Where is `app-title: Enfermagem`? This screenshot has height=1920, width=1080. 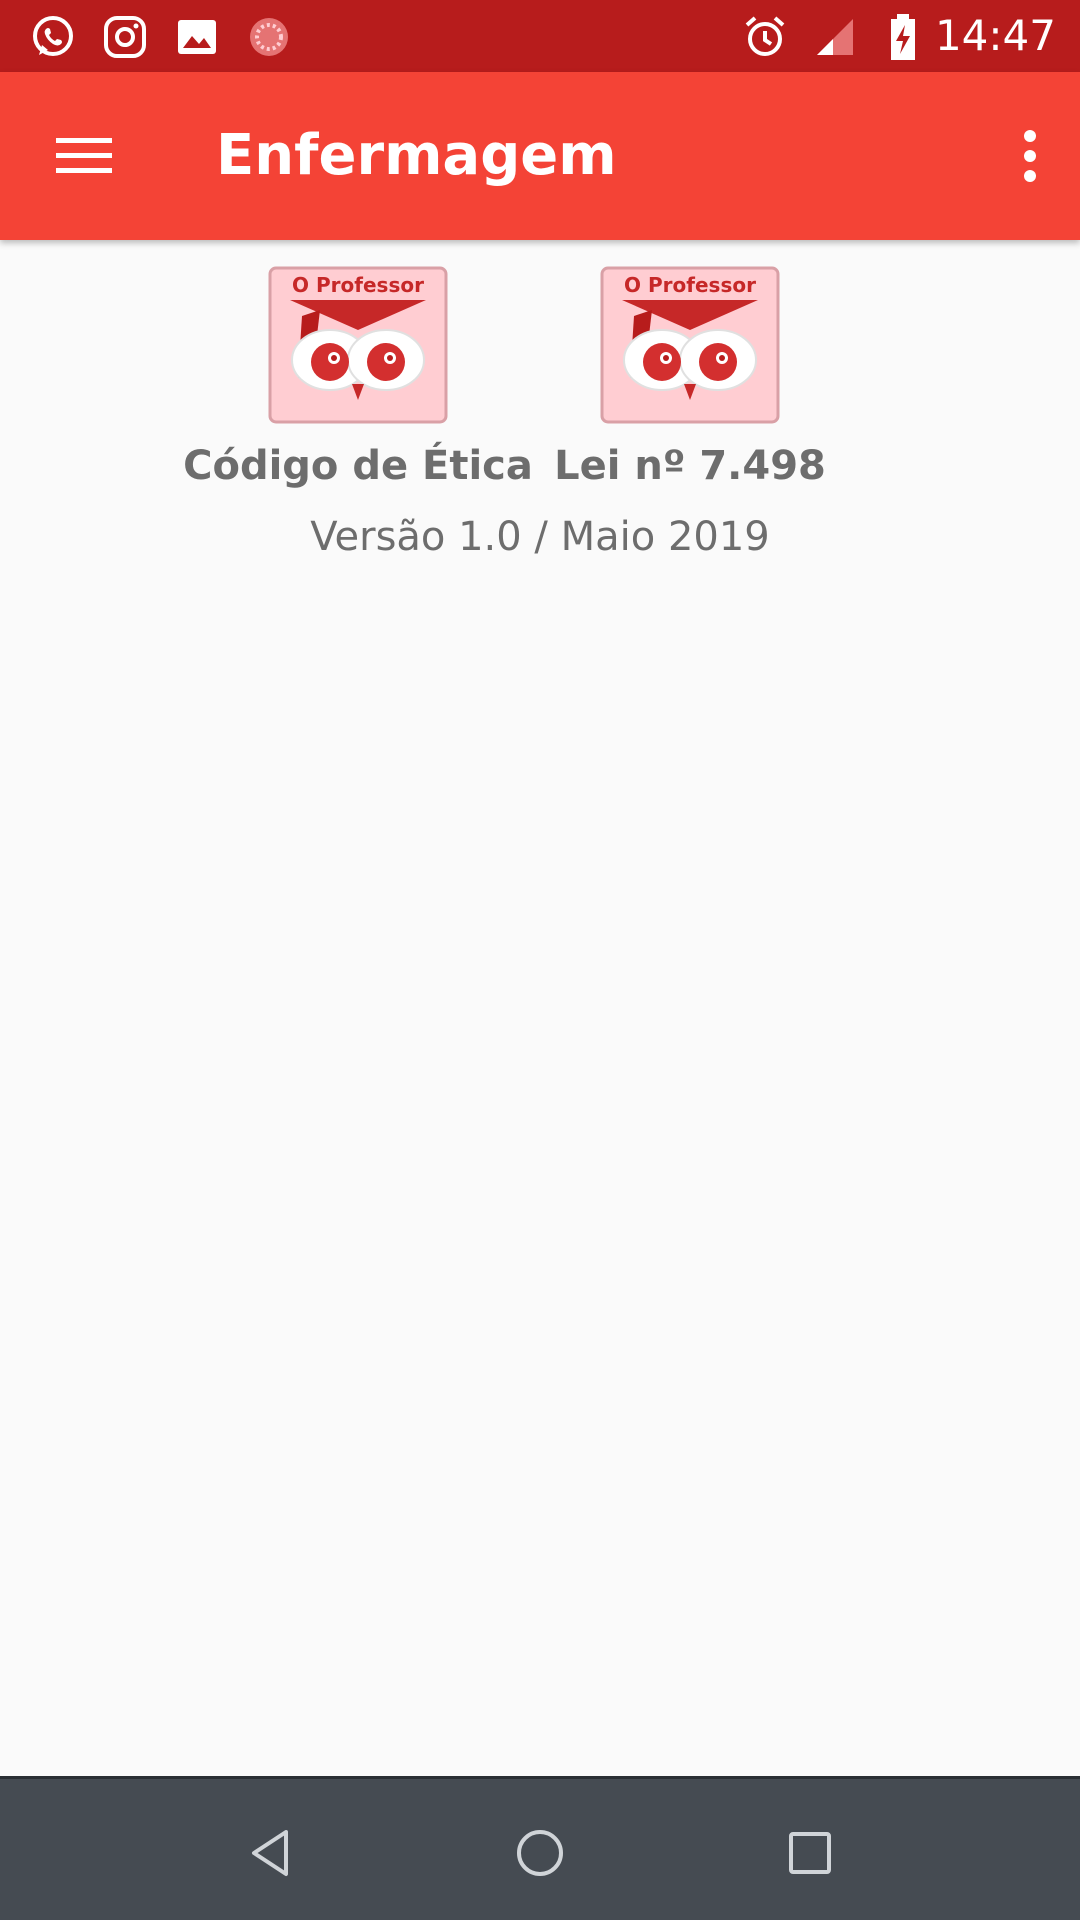 app-title: Enfermagem is located at coordinates (416, 155).